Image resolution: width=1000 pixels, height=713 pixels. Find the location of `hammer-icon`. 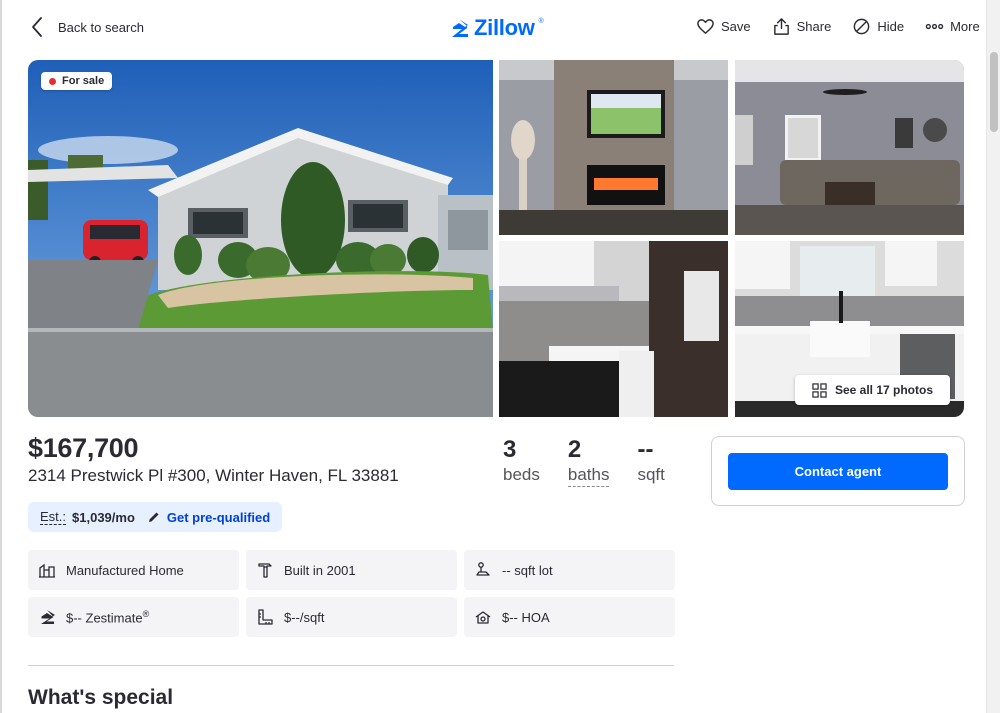

hammer-icon is located at coordinates (265, 570).